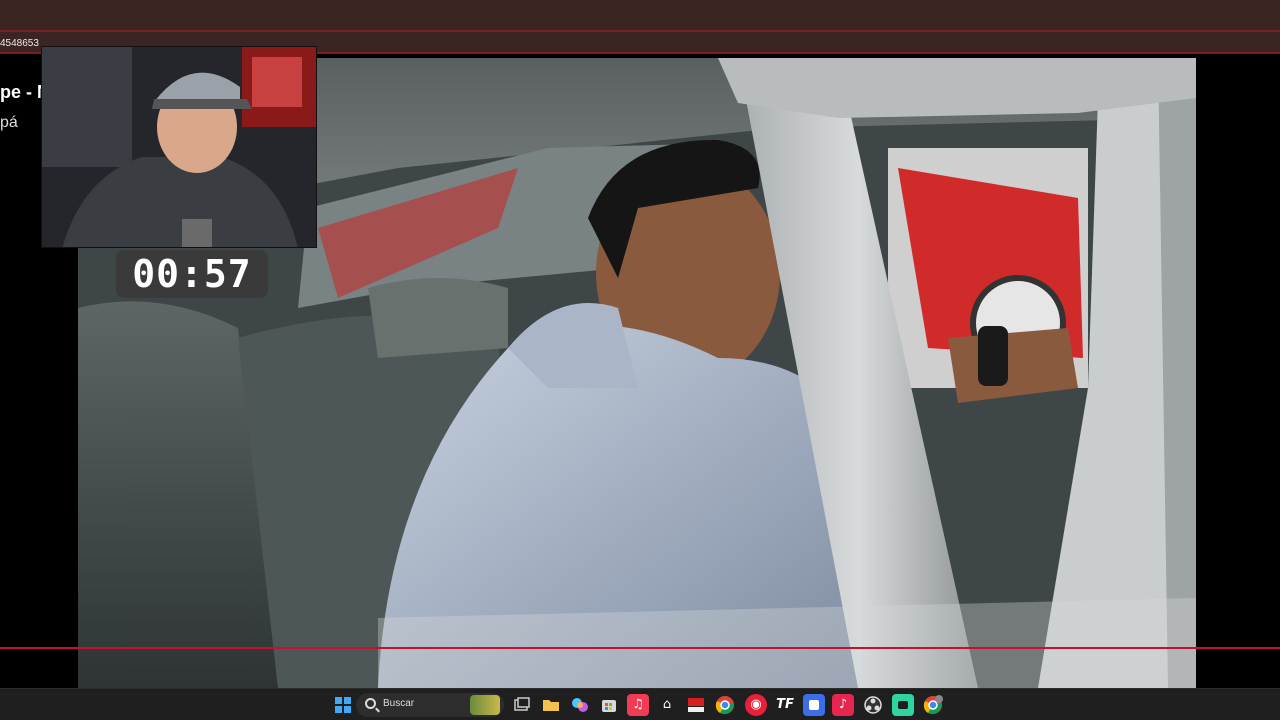 The image size is (1280, 720). I want to click on microsoft-store-icon, so click(609, 705).